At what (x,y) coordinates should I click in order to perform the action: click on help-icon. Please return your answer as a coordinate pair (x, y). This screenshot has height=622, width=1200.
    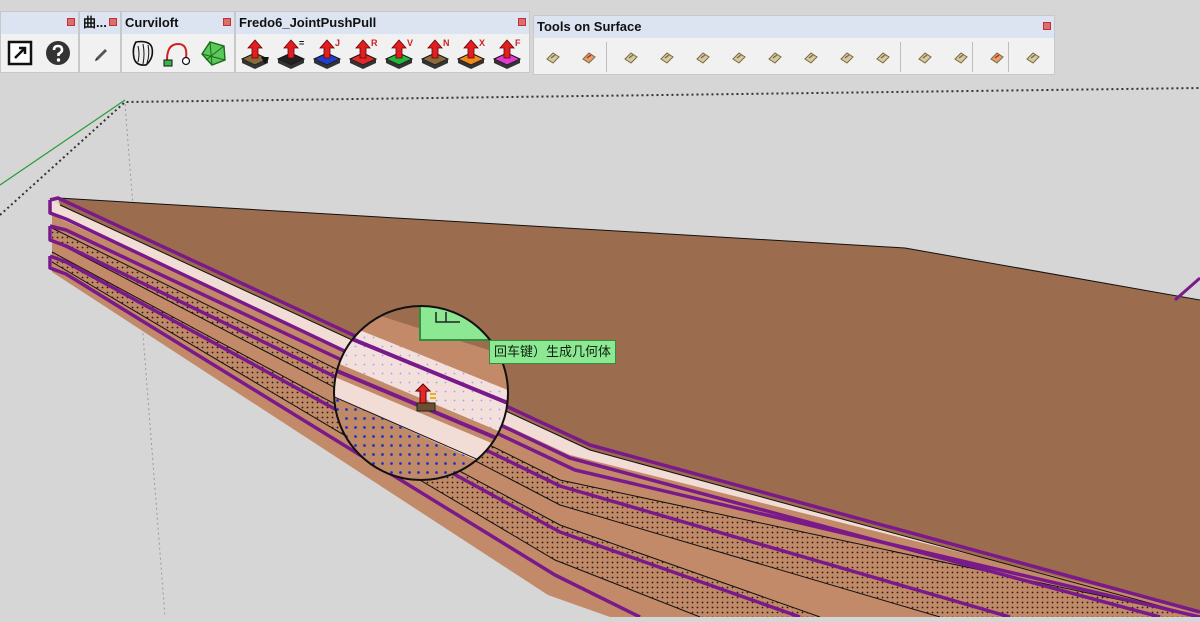
    Looking at the image, I should click on (58, 53).